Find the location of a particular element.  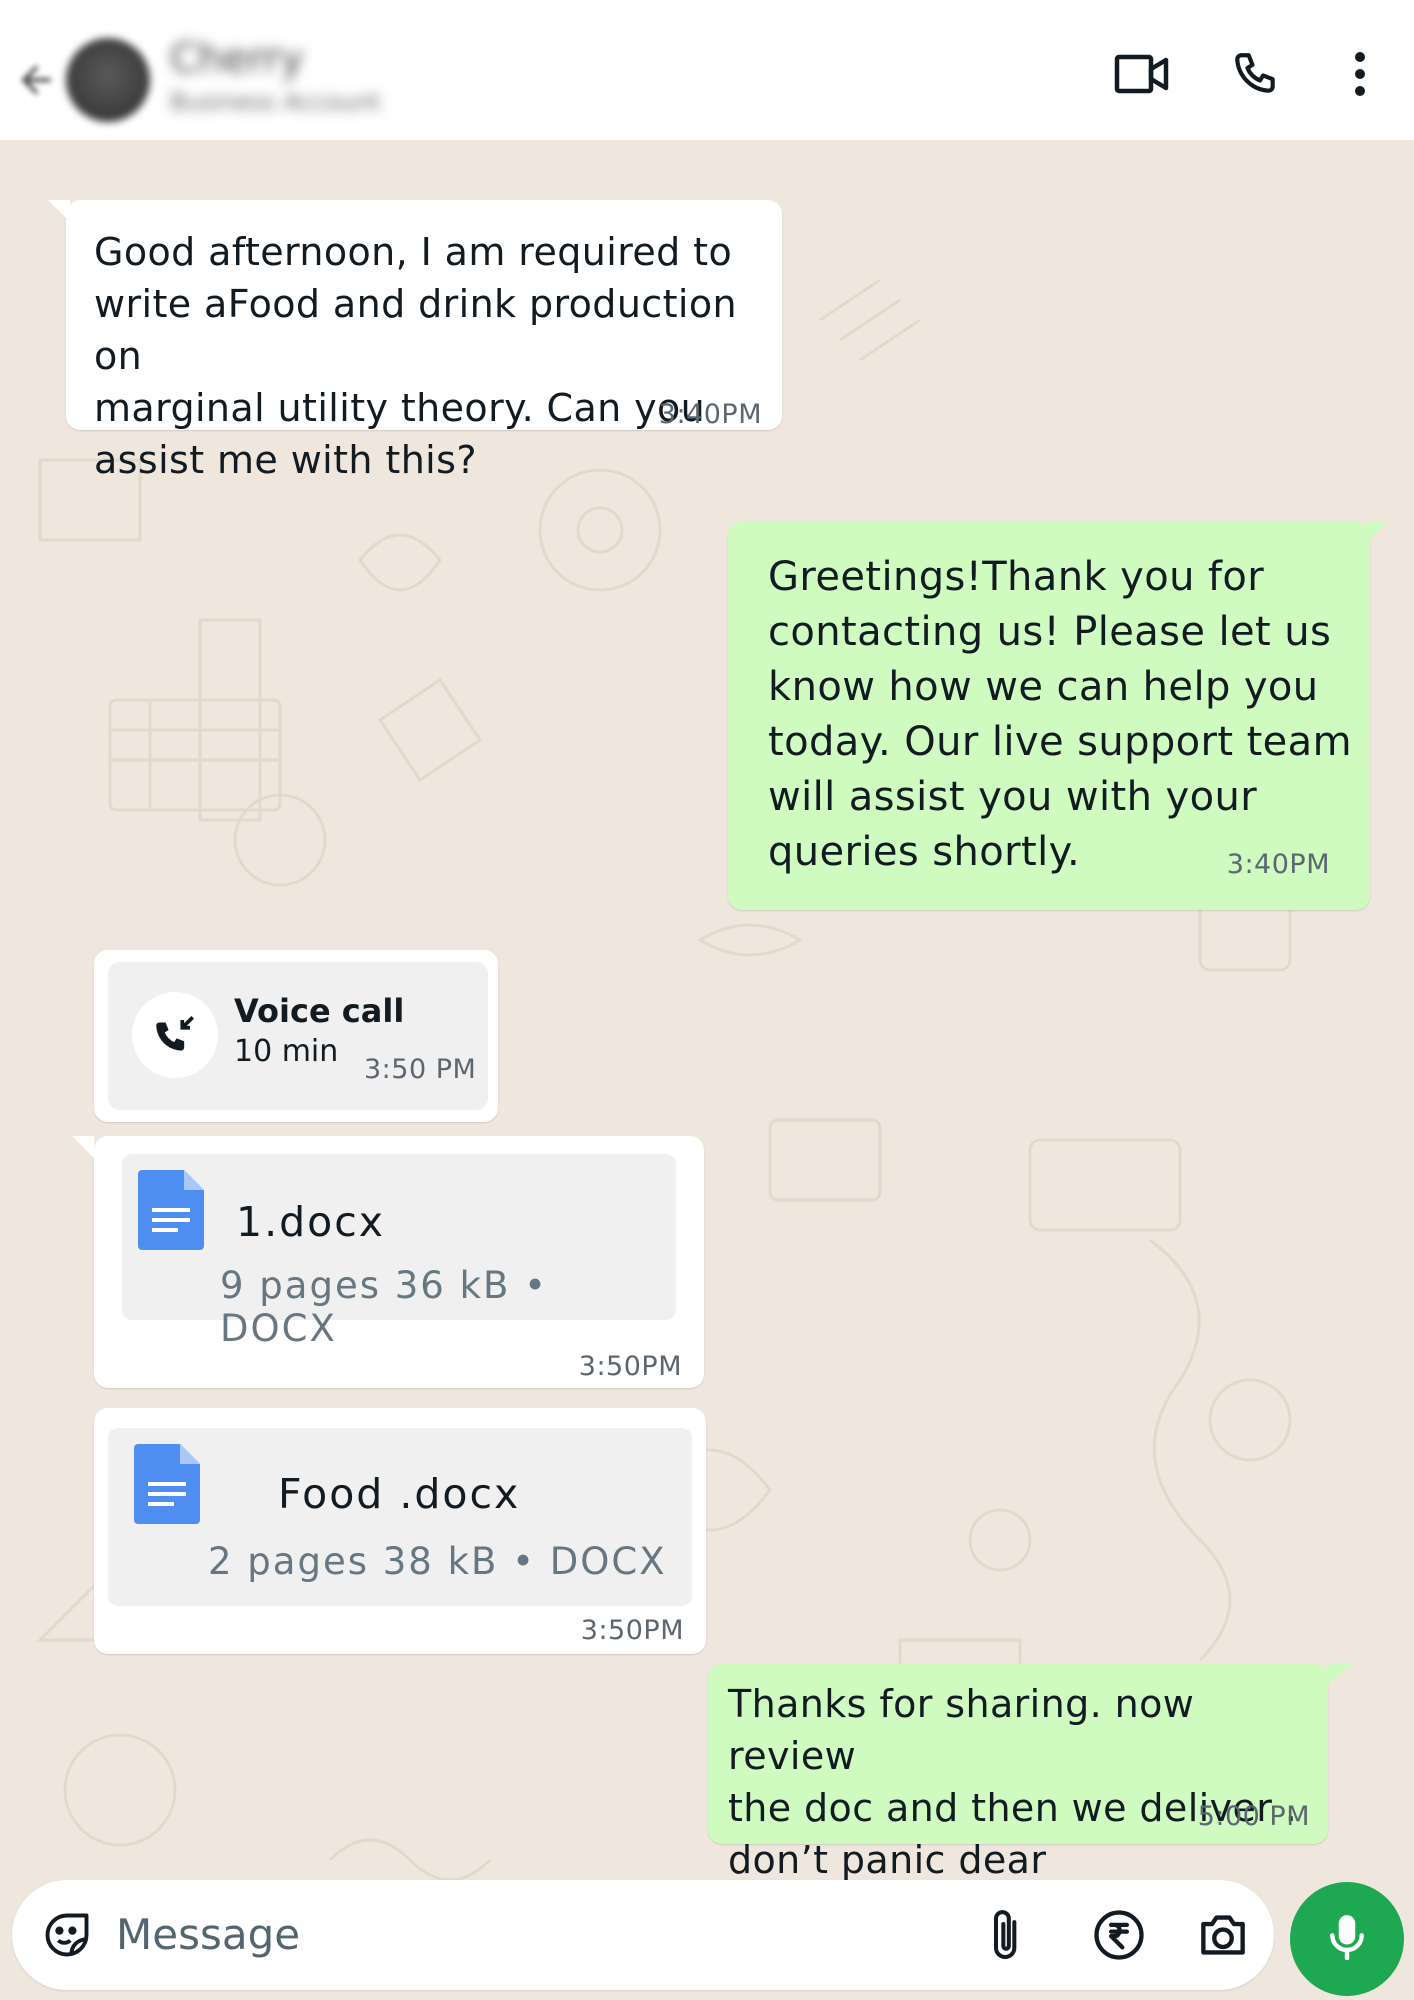

document-message: 1.docx 9 pages 36 kB • DOCX 3:50PM is located at coordinates (388, 1262).